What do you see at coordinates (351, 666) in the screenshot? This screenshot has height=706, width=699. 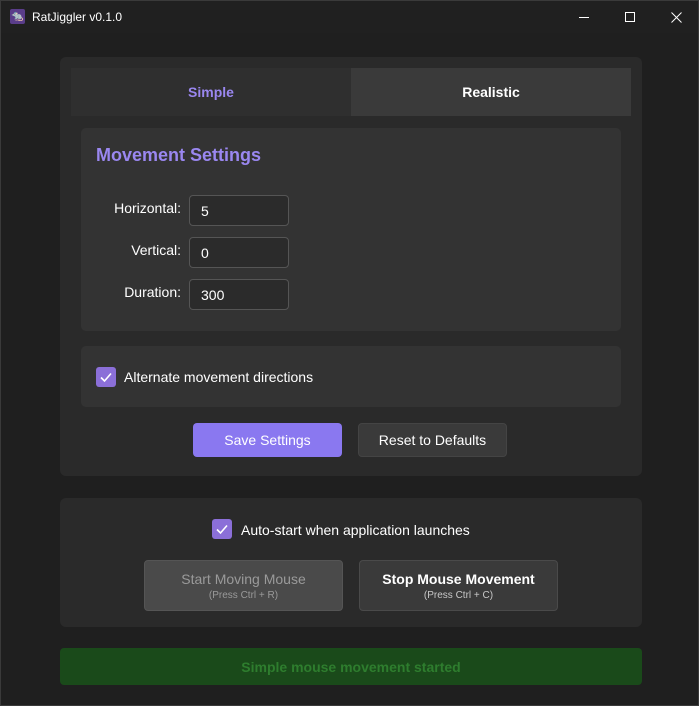 I see `status-bar: Simple mouse movement started` at bounding box center [351, 666].